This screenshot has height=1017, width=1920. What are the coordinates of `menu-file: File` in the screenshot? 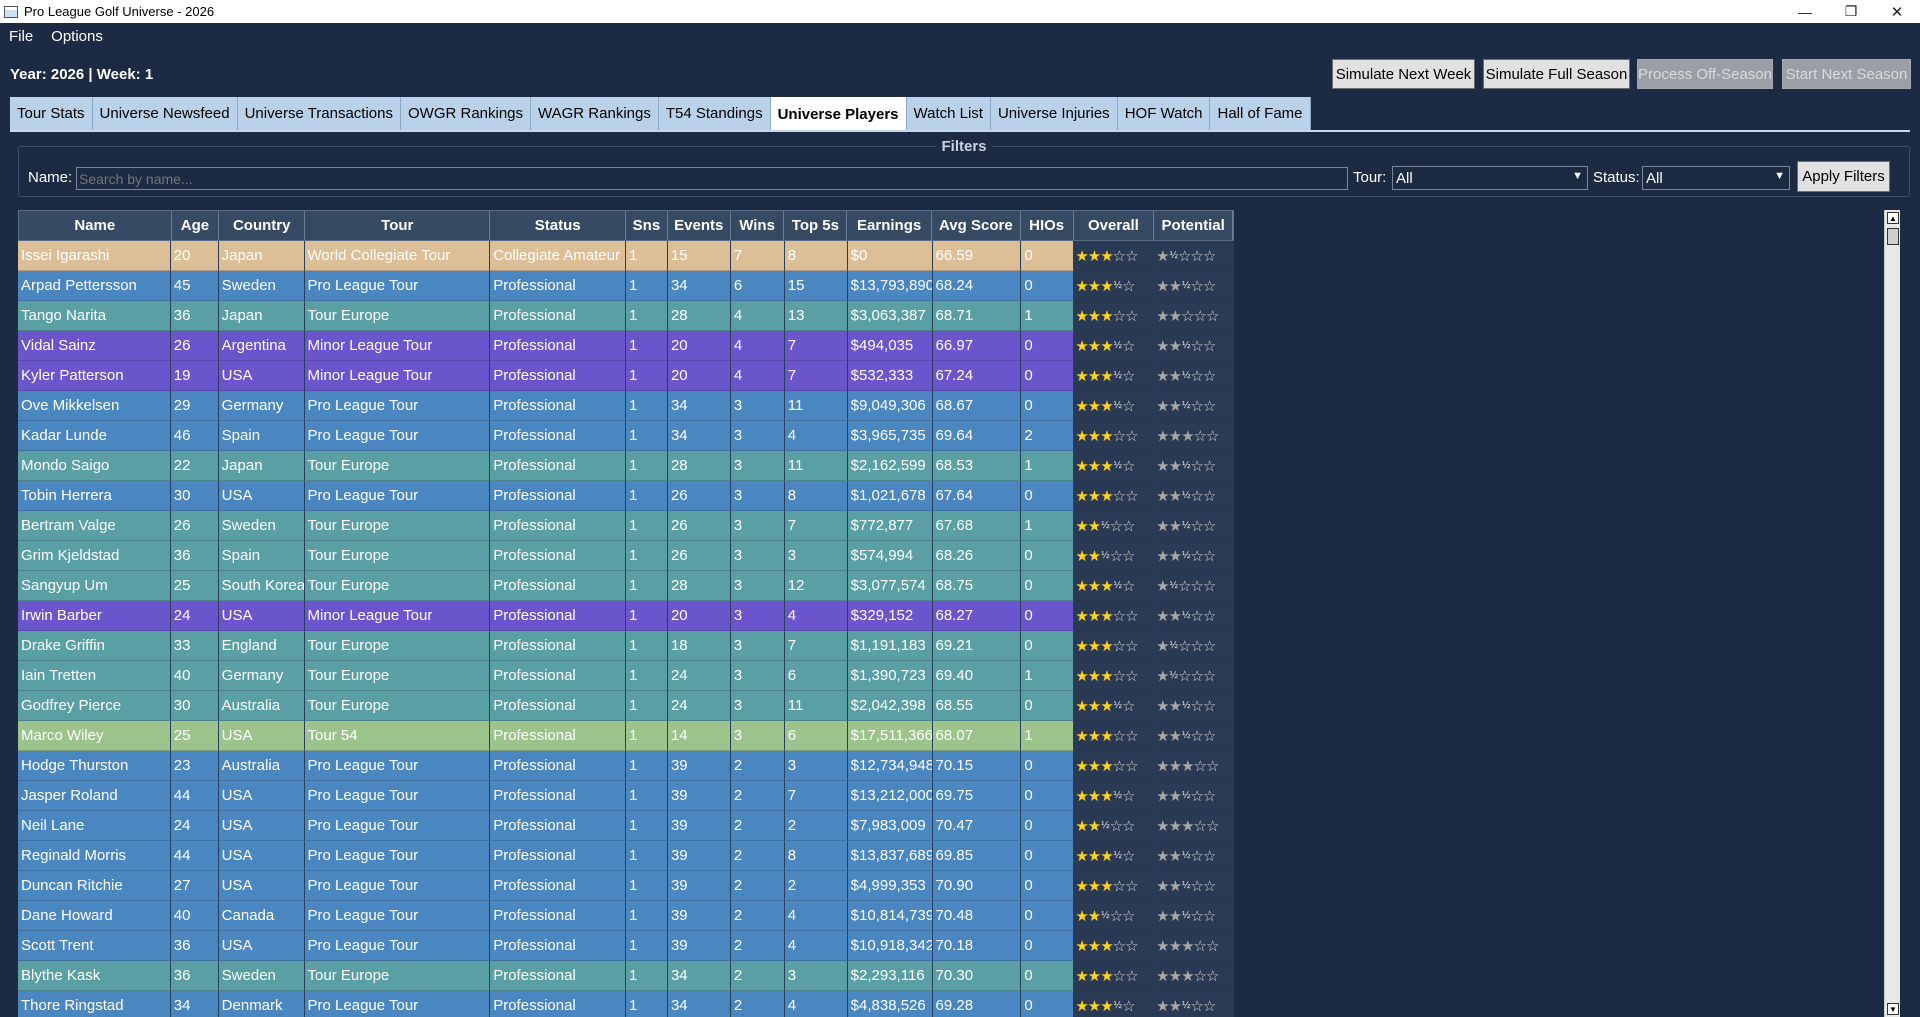 It's located at (21, 36).